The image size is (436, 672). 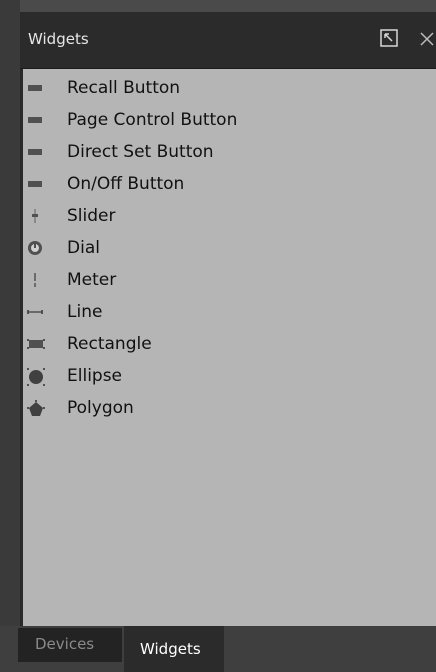 I want to click on tab-devices: Devices, so click(x=70, y=645).